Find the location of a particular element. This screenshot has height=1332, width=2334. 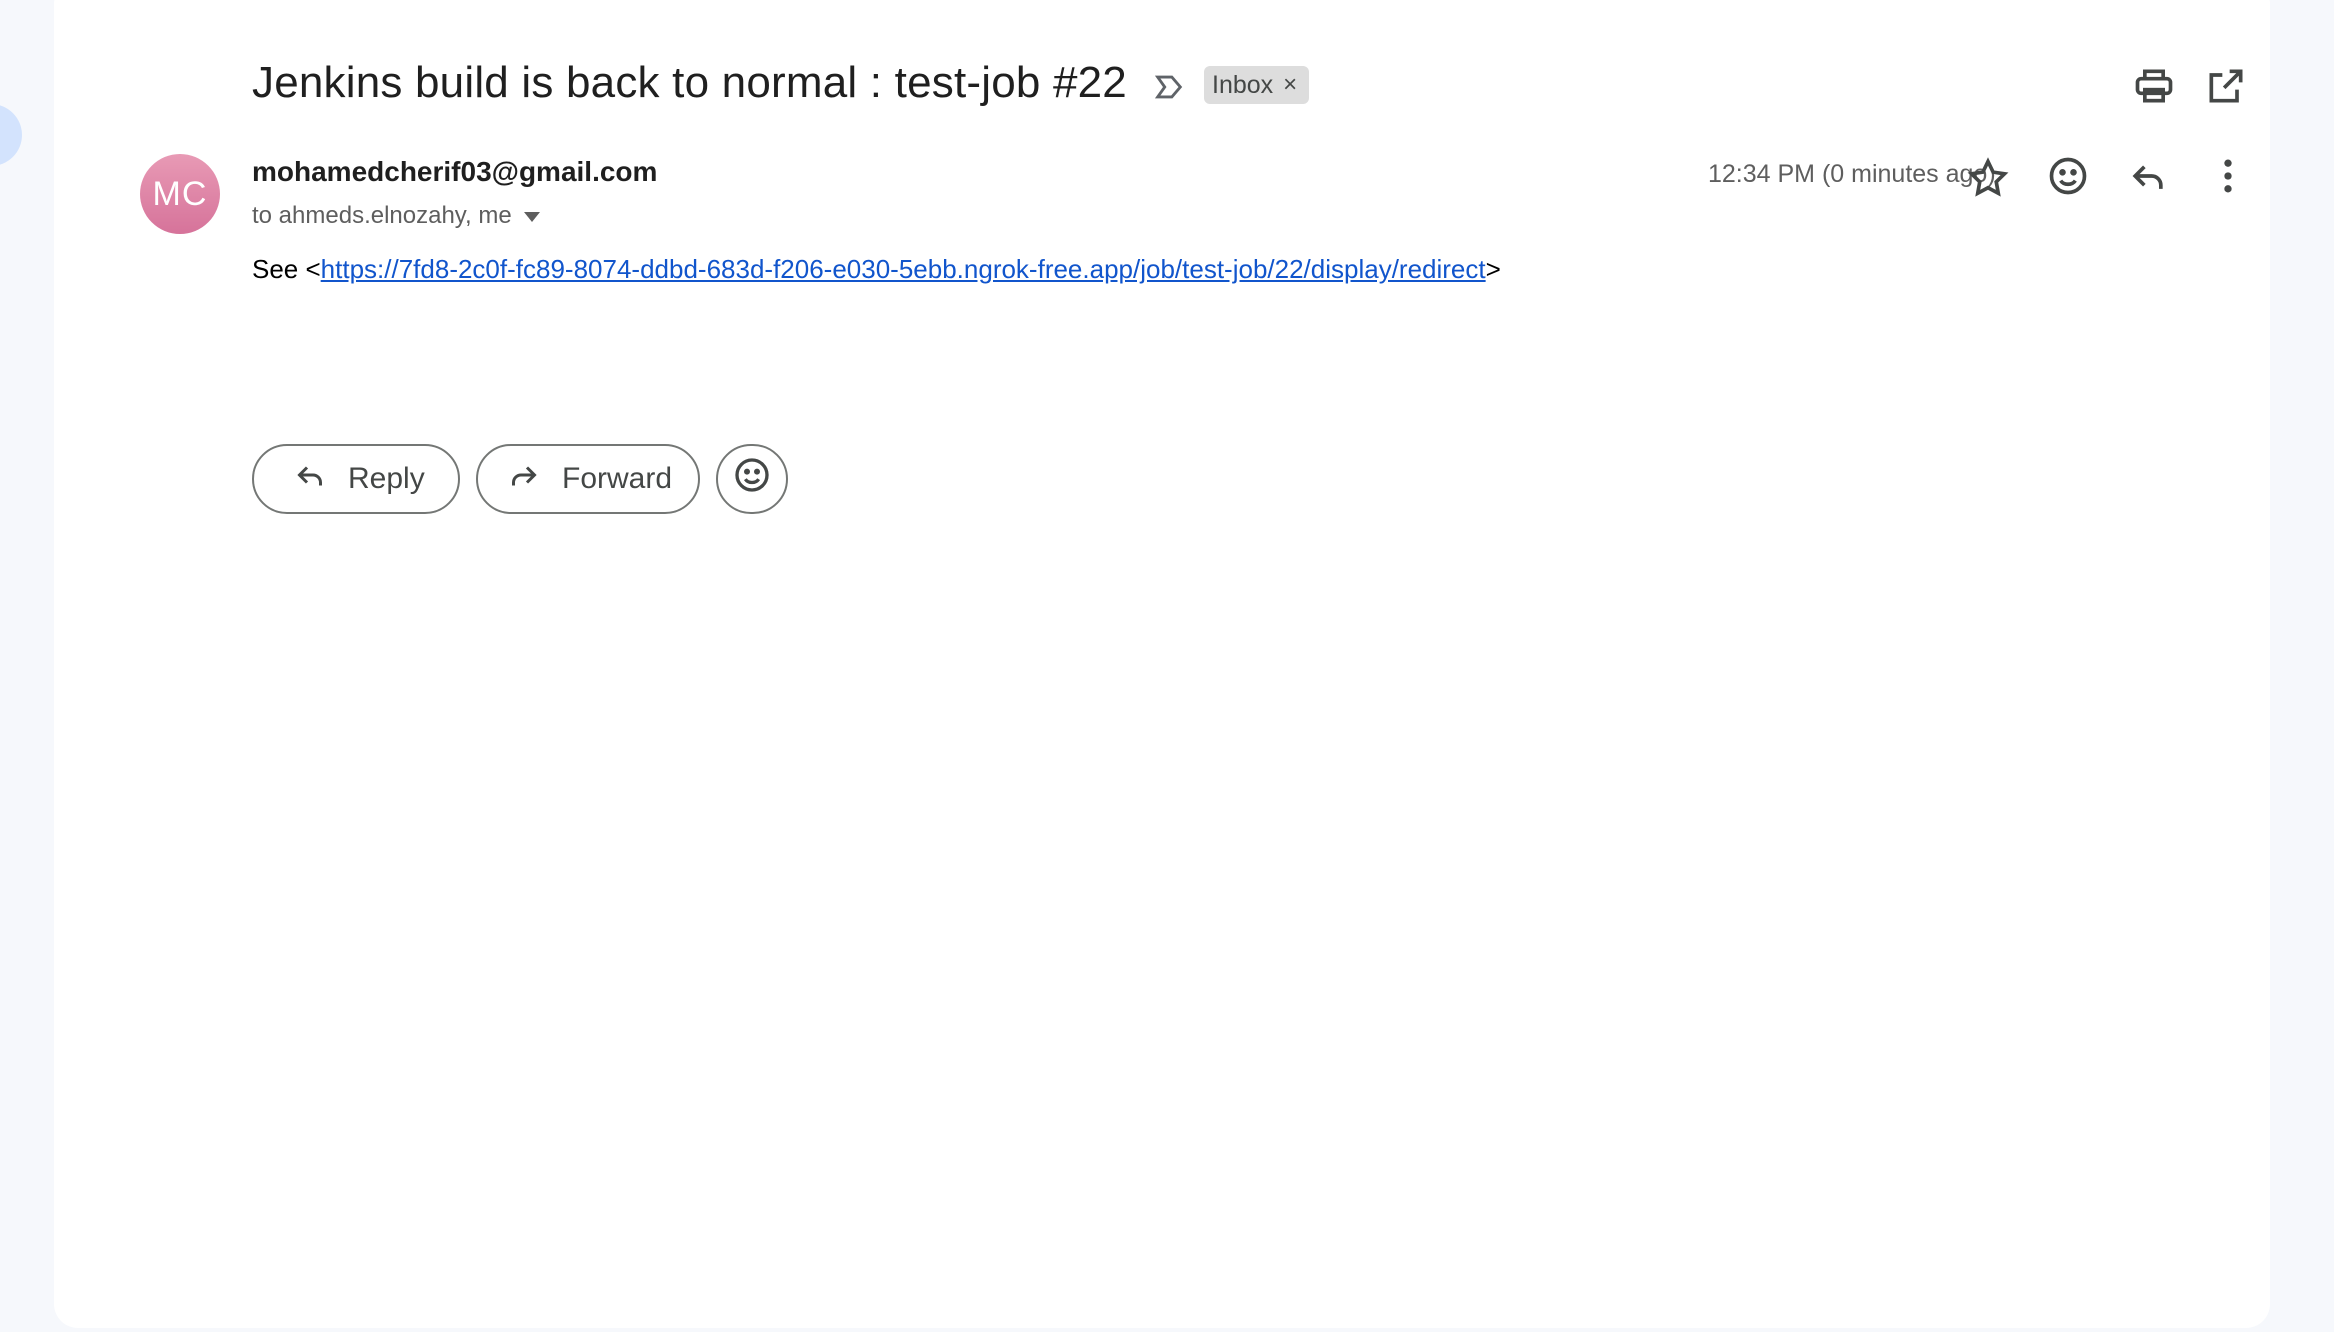

forward-label: Forward is located at coordinates (617, 478).